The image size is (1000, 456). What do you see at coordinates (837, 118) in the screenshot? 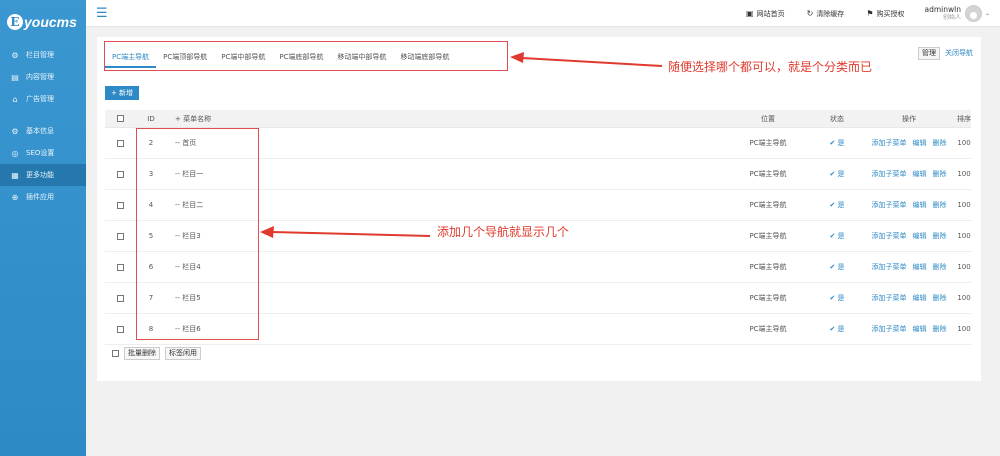
I see `header-status: 状态` at bounding box center [837, 118].